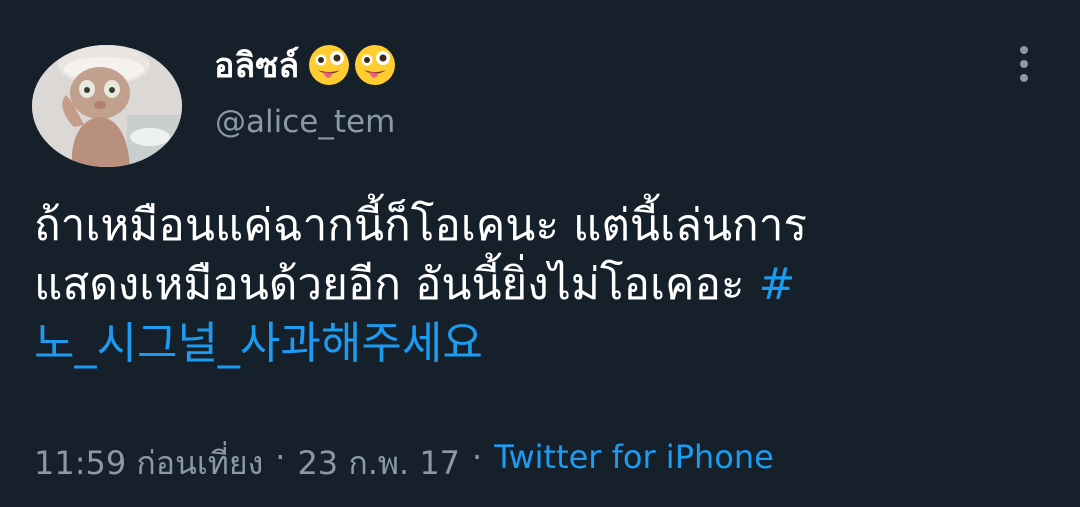  What do you see at coordinates (258, 343) in the screenshot?
I see `hashtag-link: 노_시그널_사과해주세요` at bounding box center [258, 343].